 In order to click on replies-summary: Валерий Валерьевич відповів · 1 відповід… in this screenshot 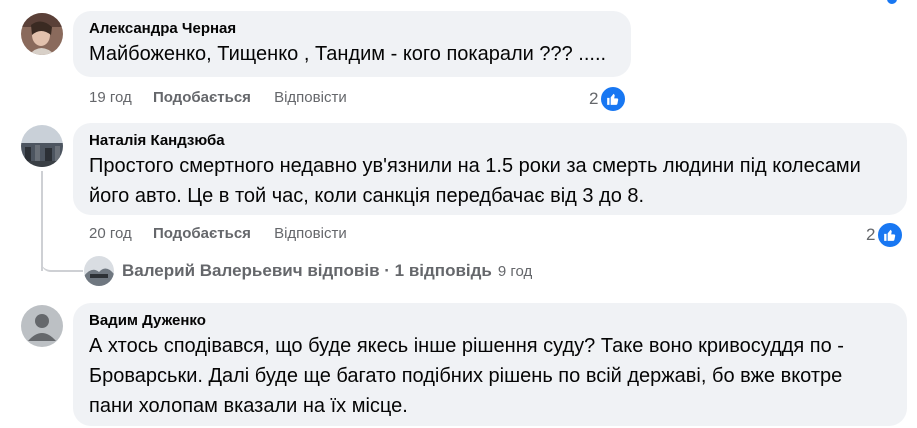, I will do `click(307, 271)`.